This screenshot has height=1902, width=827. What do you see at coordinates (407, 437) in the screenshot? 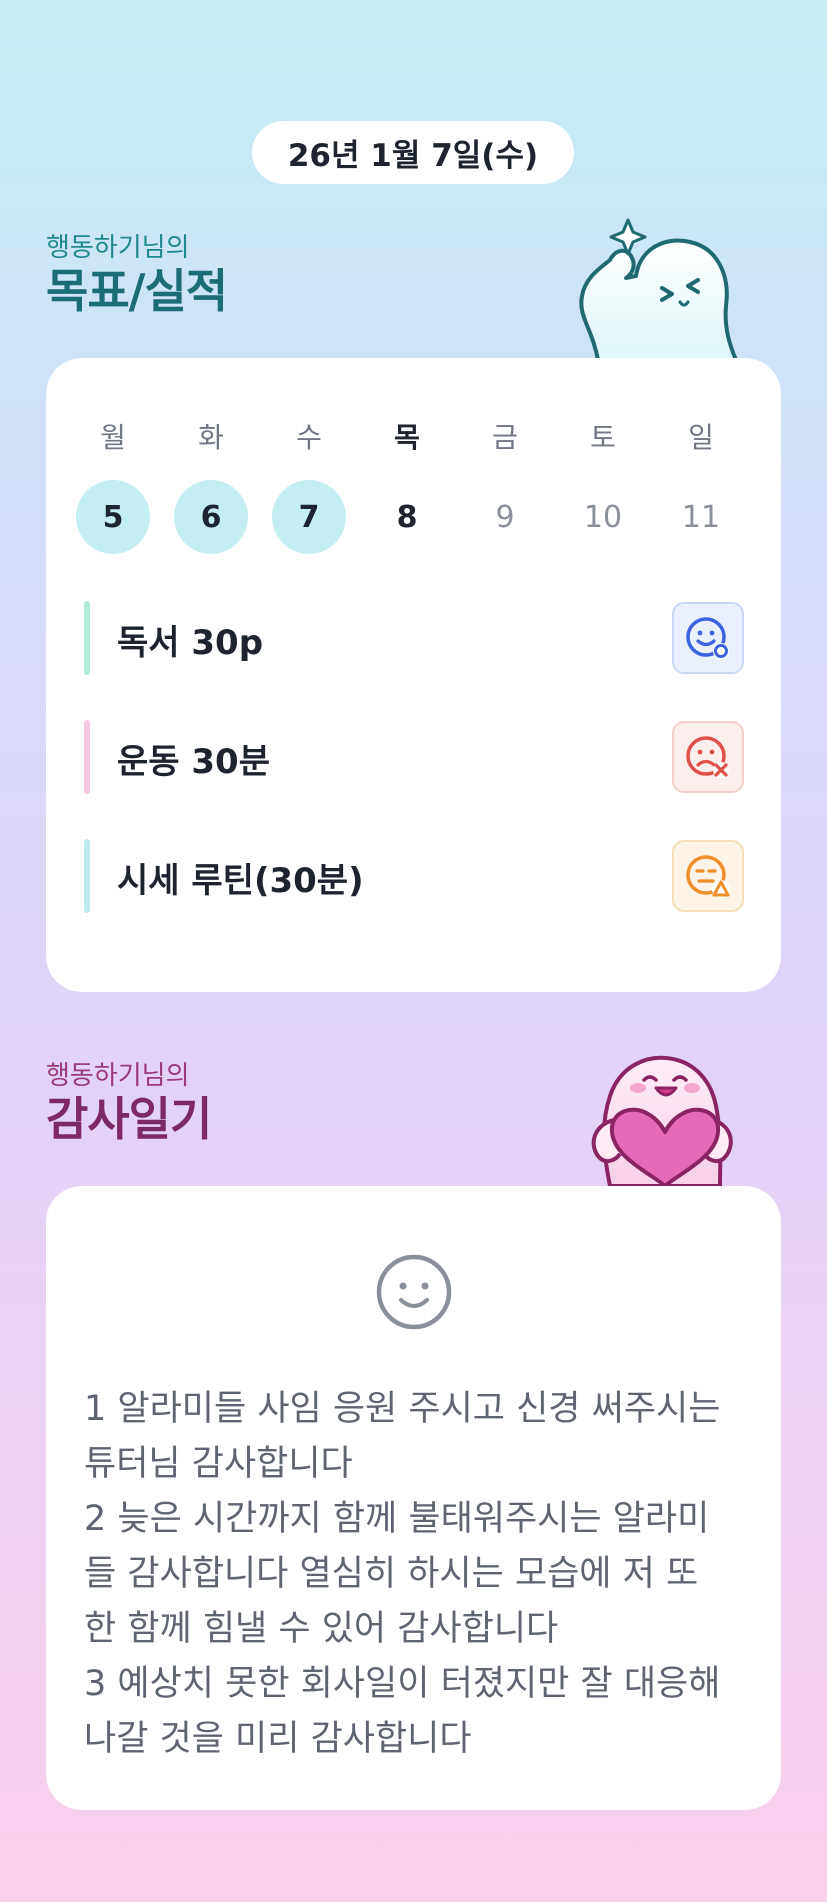
I see `day-label: 목` at bounding box center [407, 437].